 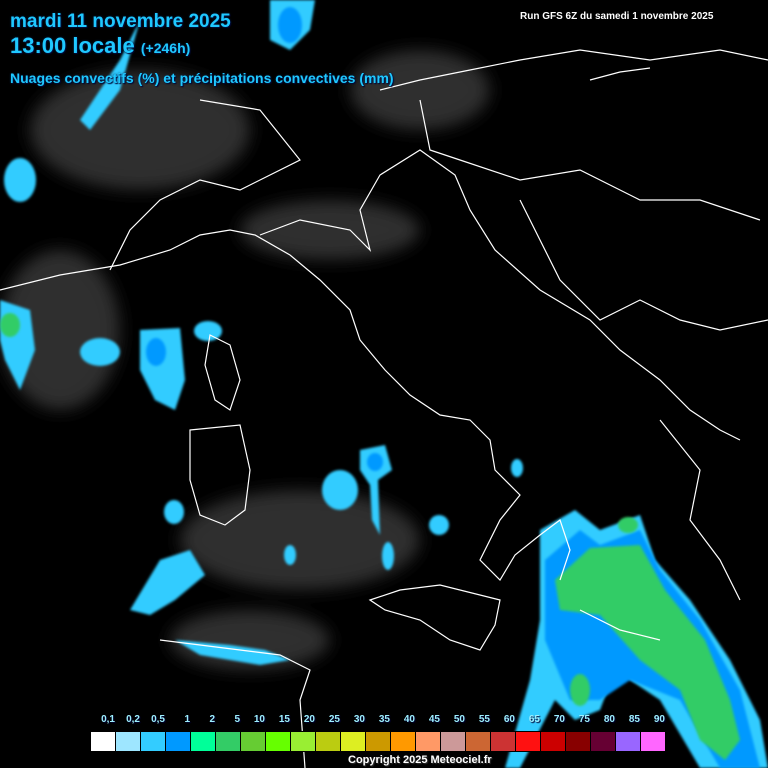 What do you see at coordinates (72, 45) in the screenshot?
I see `local-time: 13:00 locale` at bounding box center [72, 45].